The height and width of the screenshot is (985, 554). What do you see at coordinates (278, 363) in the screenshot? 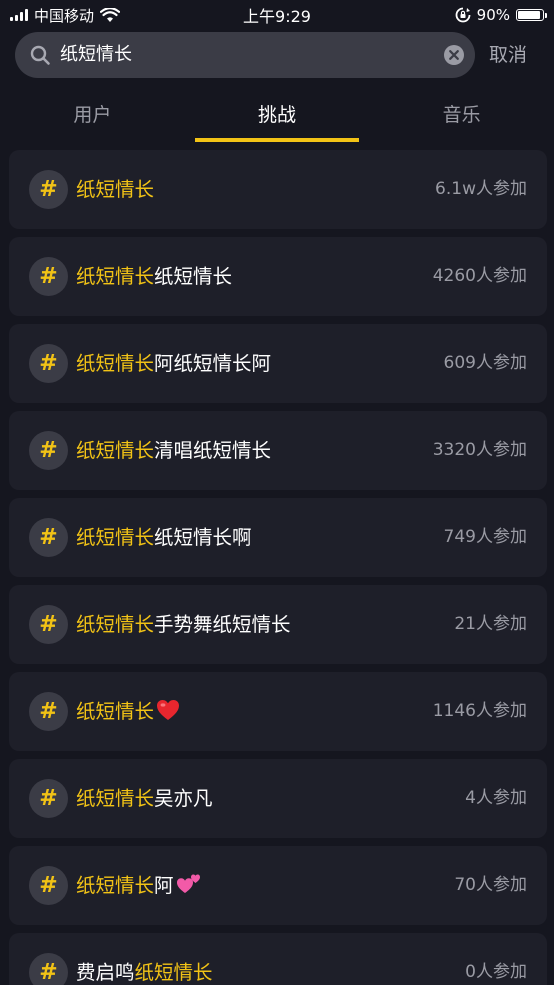
I see `list-item: # 纸短情长阿纸短情长阿 609人参加` at bounding box center [278, 363].